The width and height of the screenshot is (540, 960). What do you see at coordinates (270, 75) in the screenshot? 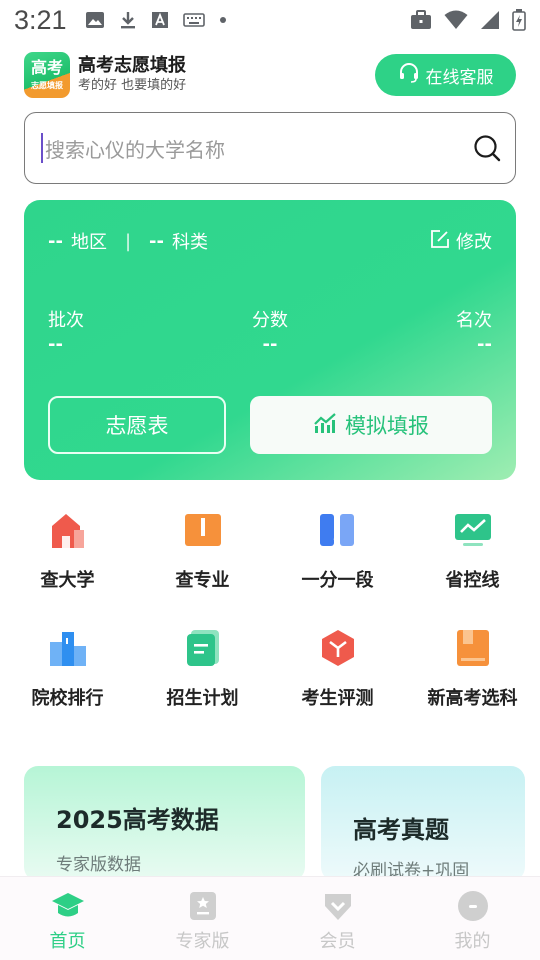
I see `app-header: 高考 志愿填报 高考志愿填报 考的好 也要填的好 在线客服` at bounding box center [270, 75].